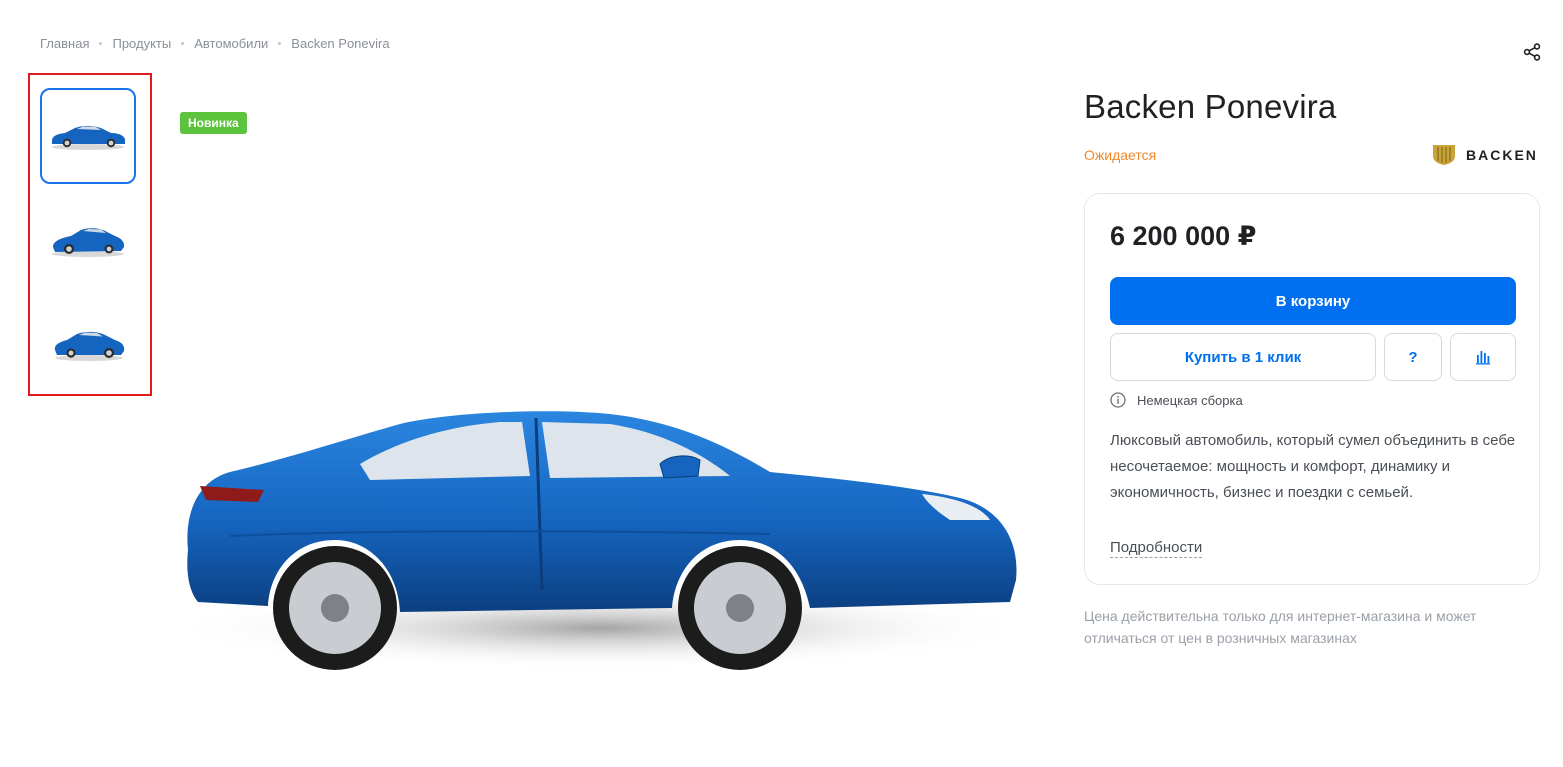 The width and height of the screenshot is (1563, 767). I want to click on info-icon, so click(1118, 400).